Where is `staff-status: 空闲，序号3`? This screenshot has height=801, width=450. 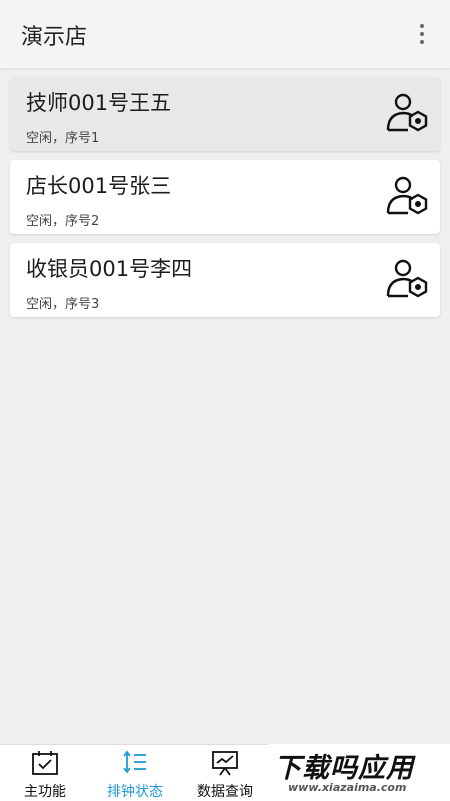
staff-status: 空闲，序号3 is located at coordinates (63, 304).